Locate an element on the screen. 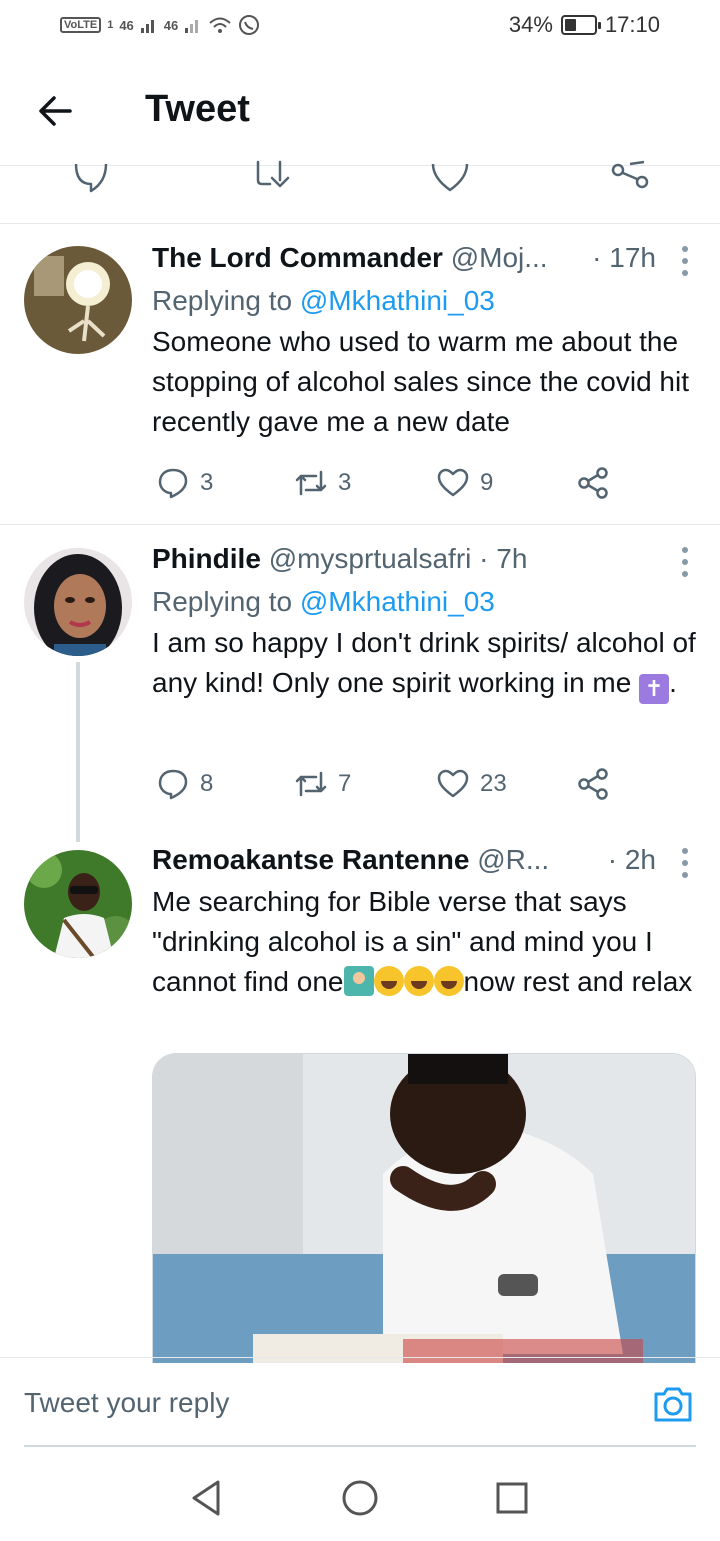  main-tweet-actions is located at coordinates (360, 192).